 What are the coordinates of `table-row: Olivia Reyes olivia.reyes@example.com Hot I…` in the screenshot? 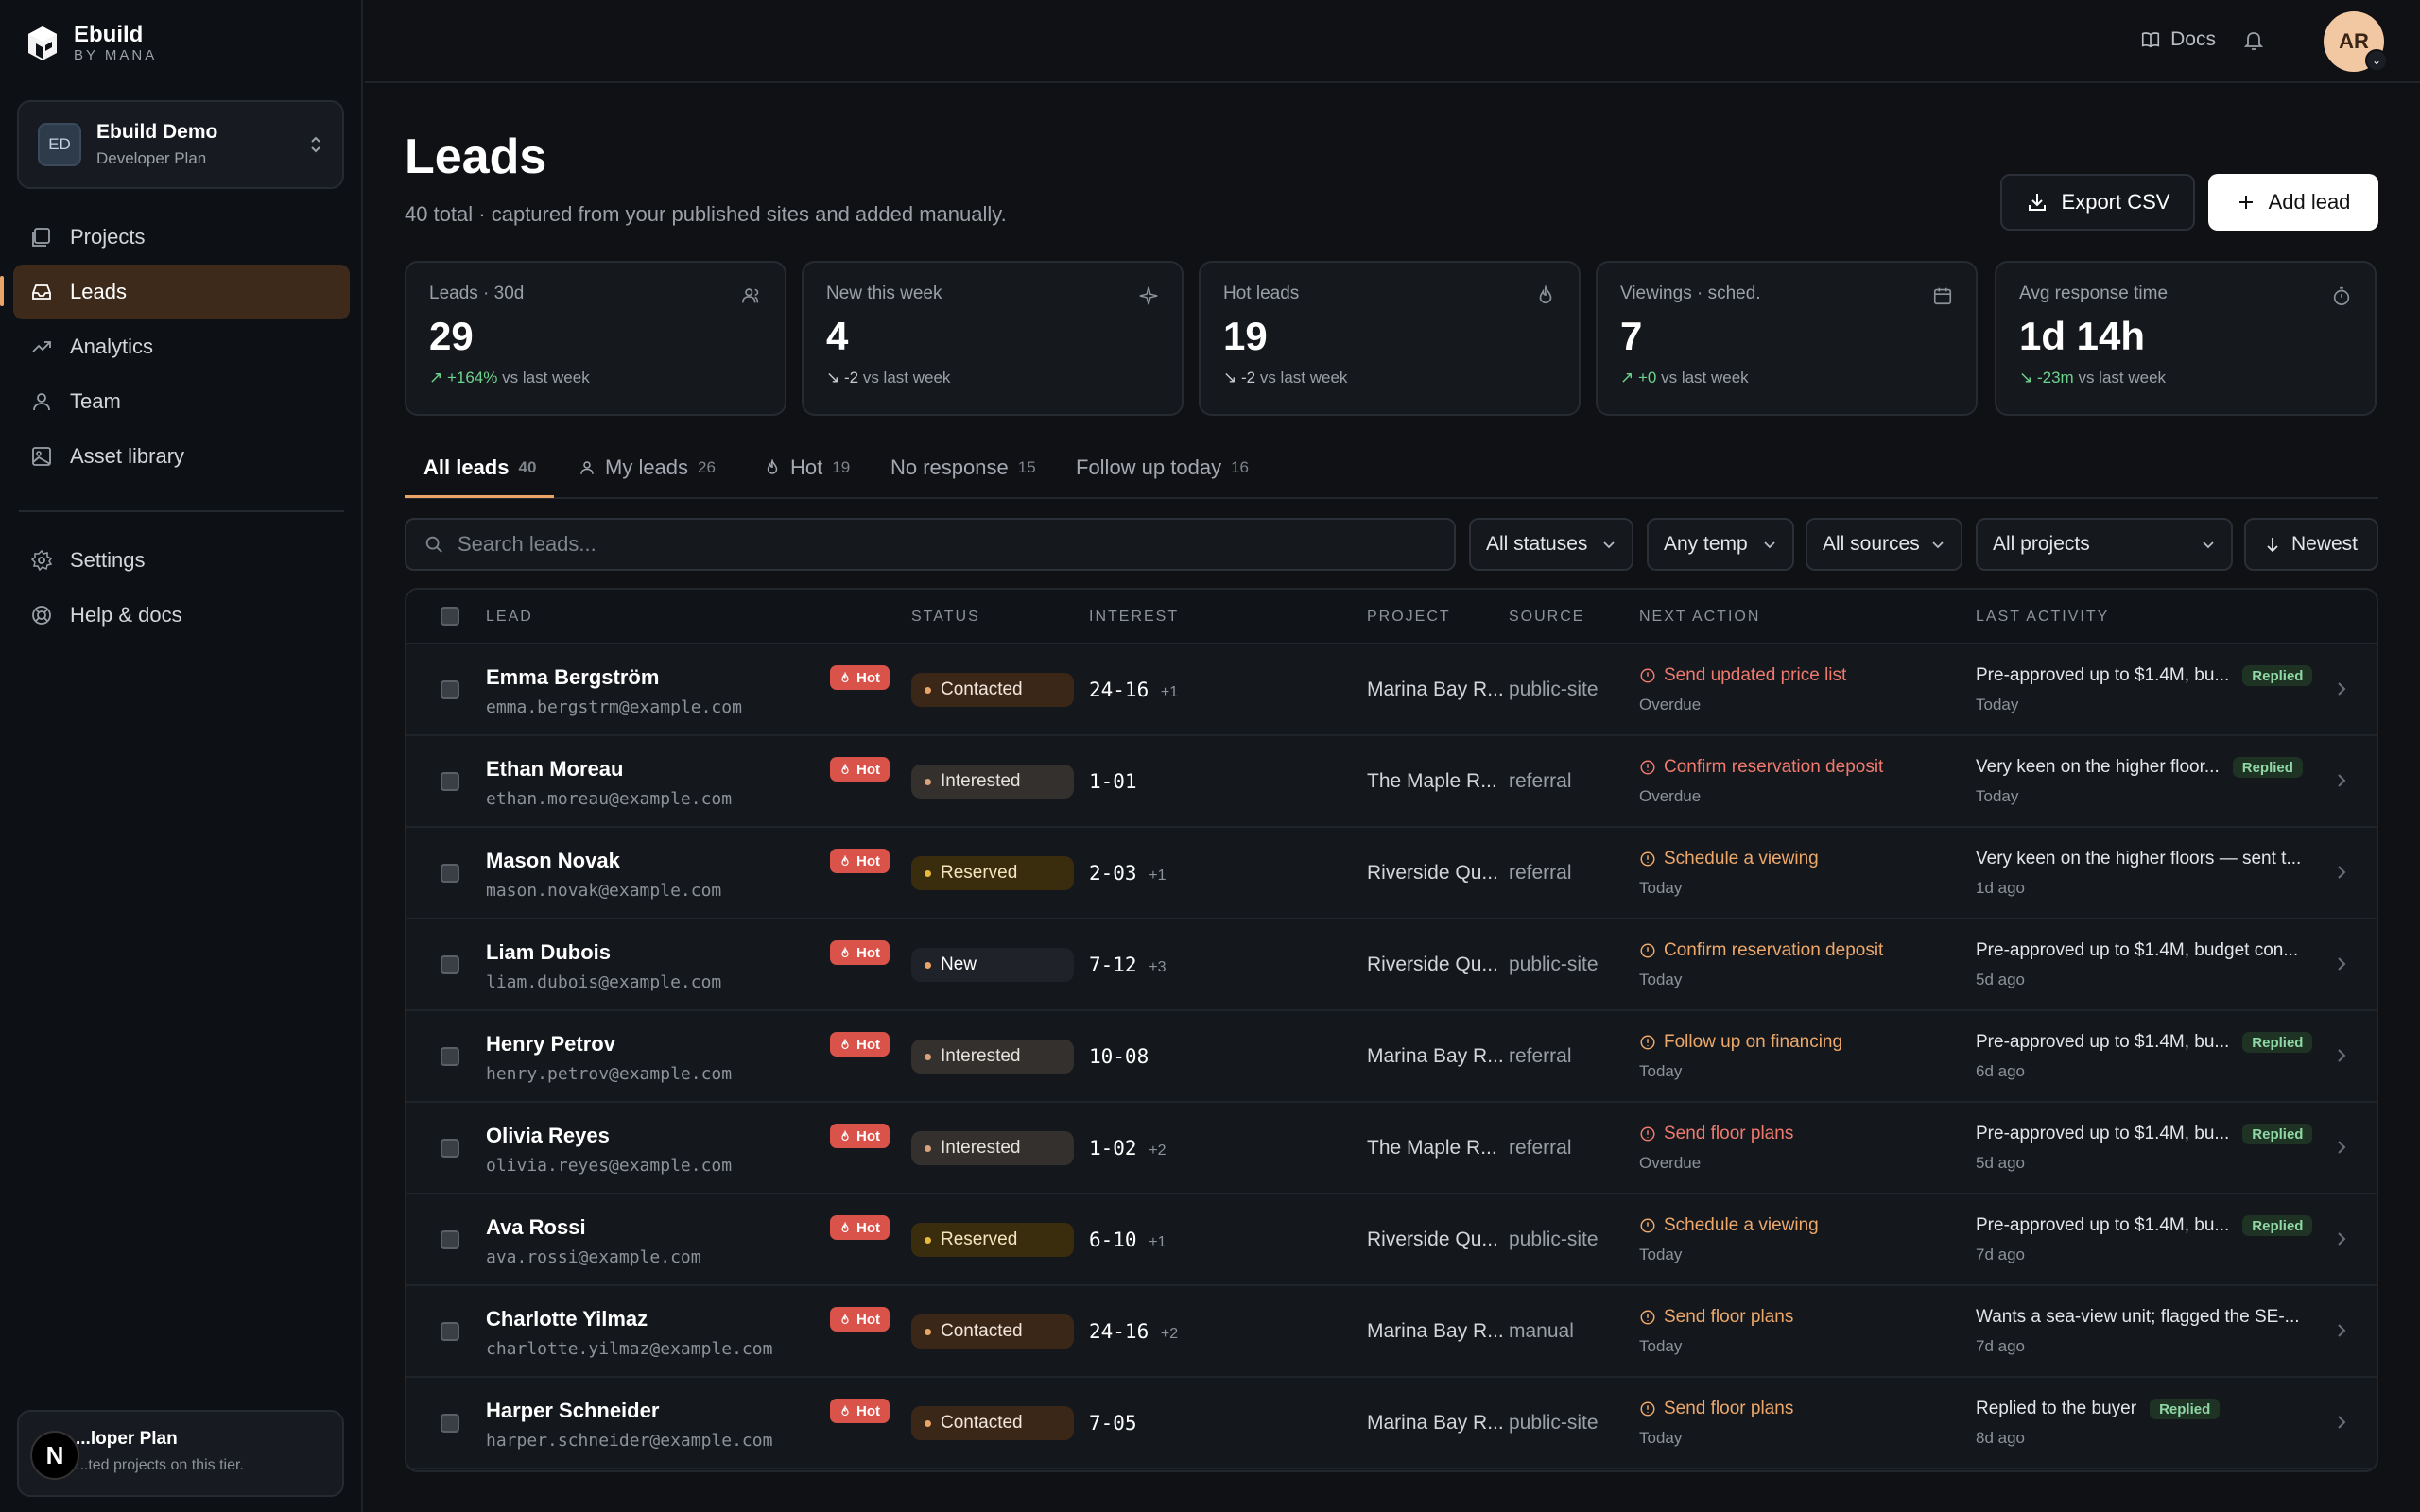 It's located at (1391, 1148).